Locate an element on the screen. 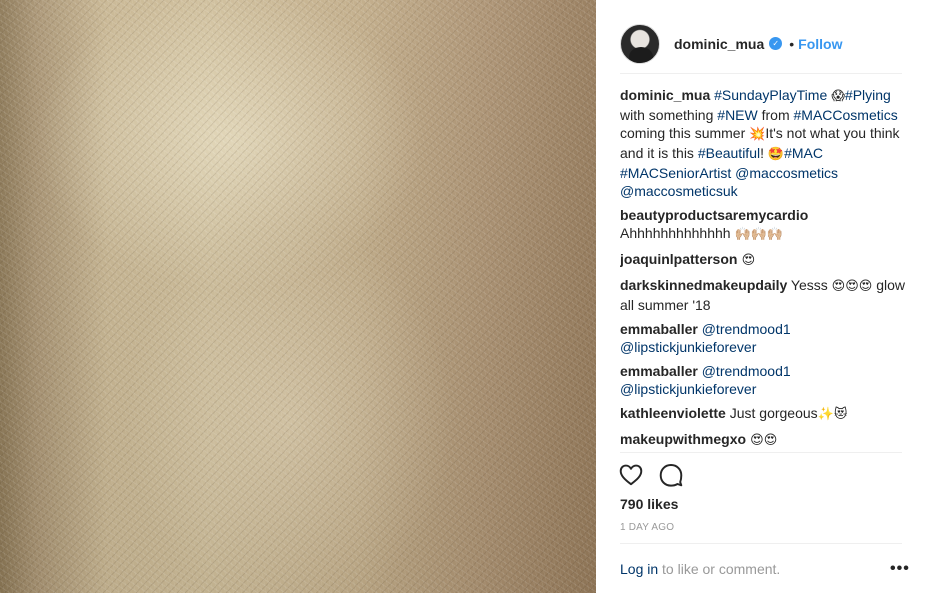  likes-count: 790 likes is located at coordinates (649, 504).